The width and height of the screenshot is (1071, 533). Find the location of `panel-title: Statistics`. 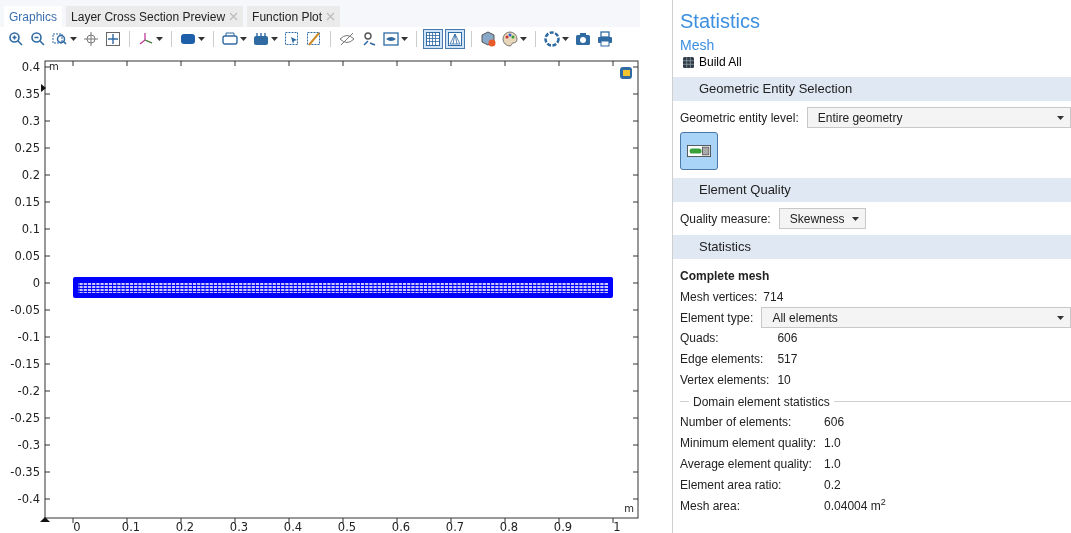

panel-title: Statistics is located at coordinates (720, 21).